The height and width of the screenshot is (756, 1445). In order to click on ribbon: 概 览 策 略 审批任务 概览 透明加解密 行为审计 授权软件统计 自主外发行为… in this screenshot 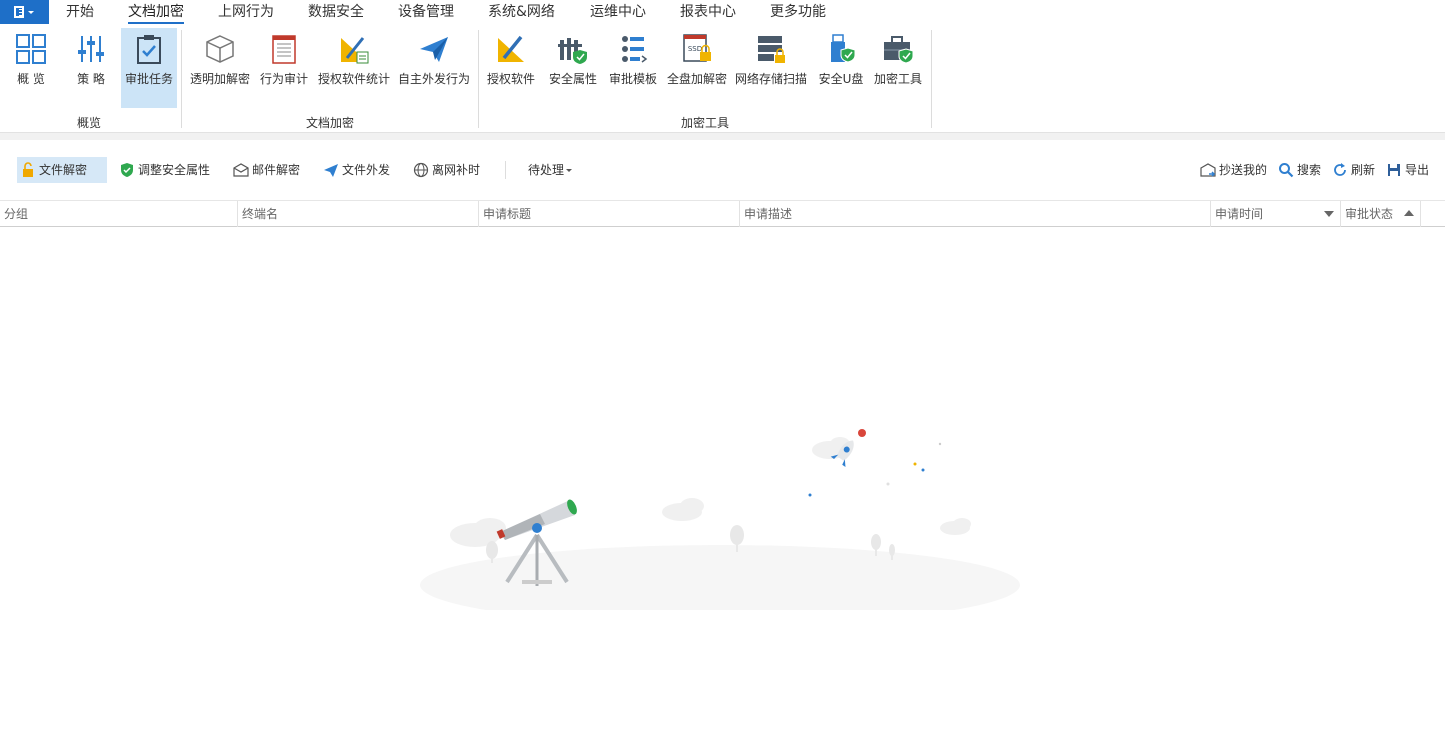, I will do `click(722, 78)`.